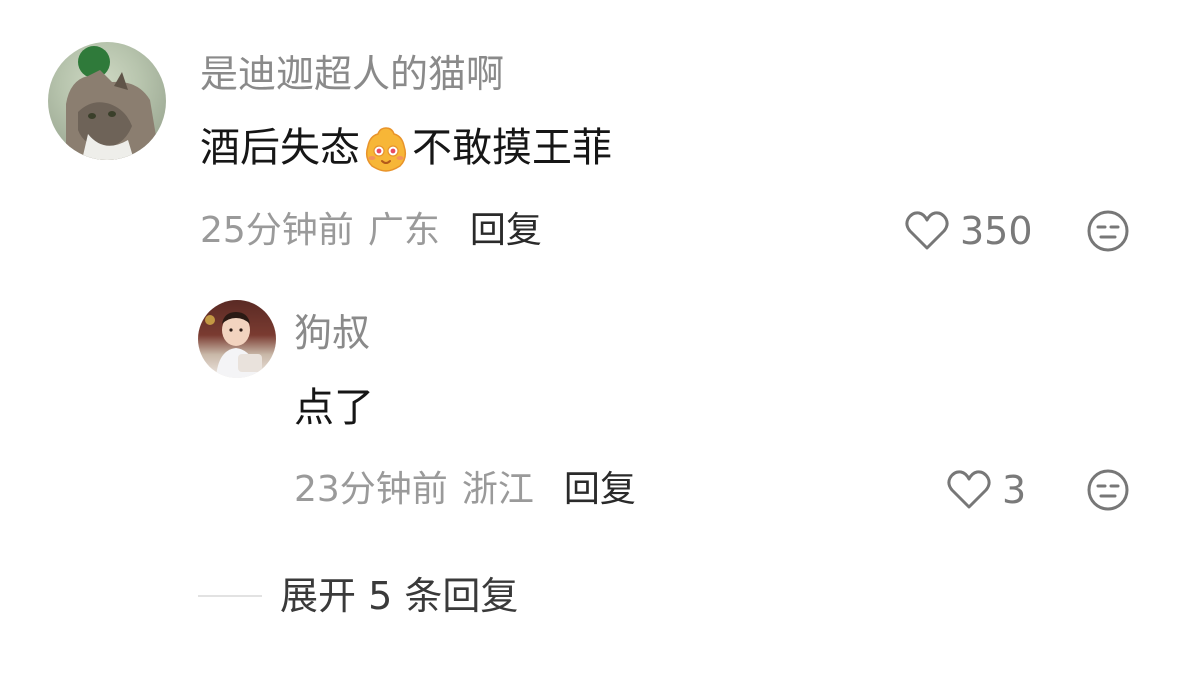  Describe the element at coordinates (233, 345) in the screenshot. I see `child-avatar-icon` at that location.